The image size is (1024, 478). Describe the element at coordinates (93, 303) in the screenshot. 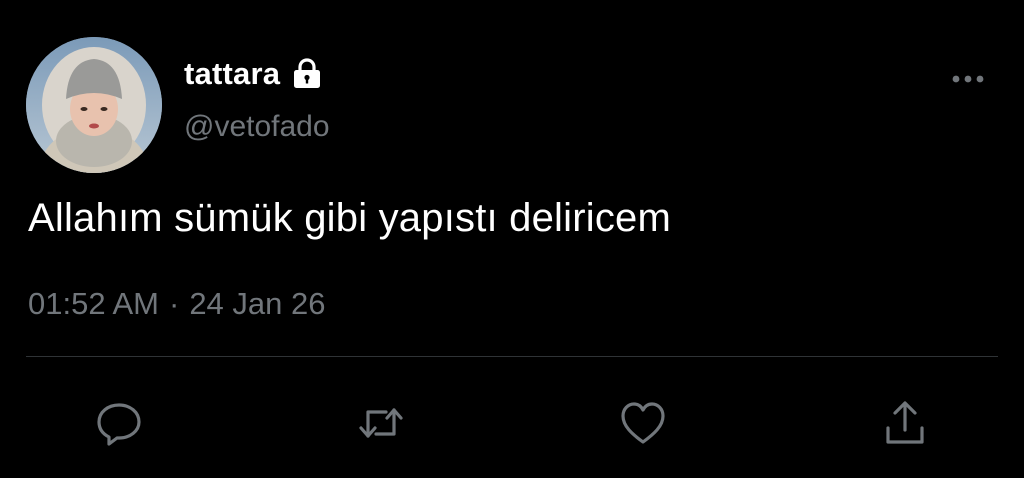

I see `tweet-time: 01:52 AM` at that location.